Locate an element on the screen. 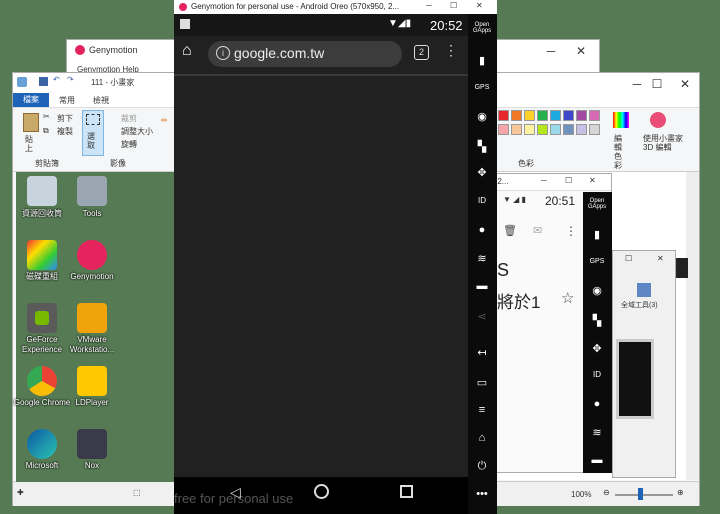  save-icon is located at coordinates (43, 81).